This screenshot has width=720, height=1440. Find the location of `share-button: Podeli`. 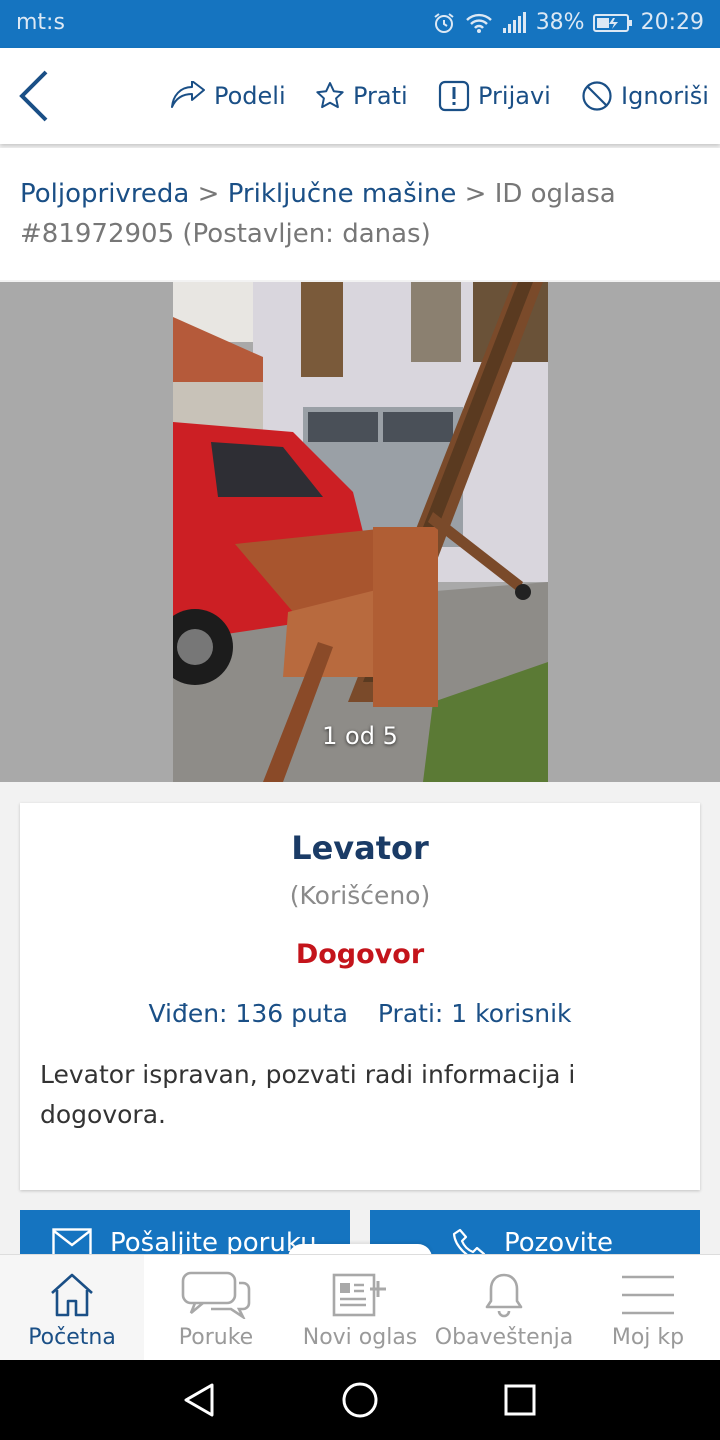

share-button: Podeli is located at coordinates (228, 96).